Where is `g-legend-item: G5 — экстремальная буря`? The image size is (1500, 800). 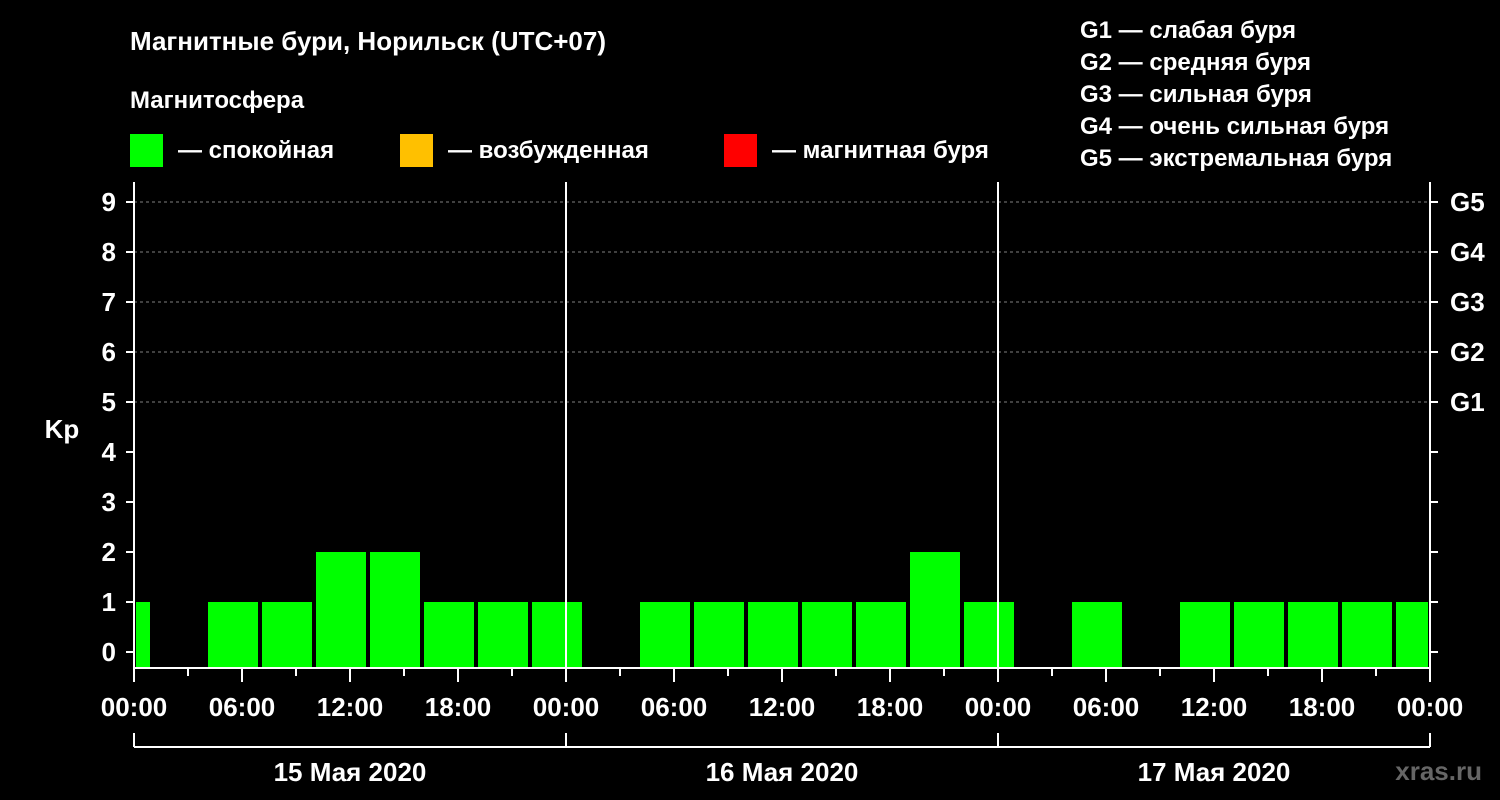
g-legend-item: G5 — экстремальная буря is located at coordinates (1236, 158).